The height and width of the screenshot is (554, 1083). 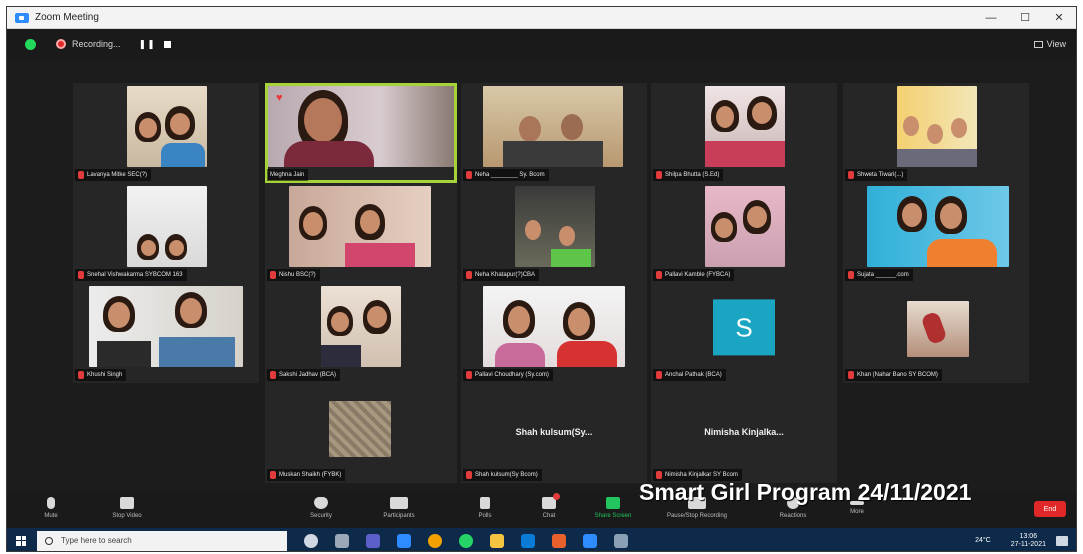 I want to click on zoom-app-icon, so click(x=404, y=540).